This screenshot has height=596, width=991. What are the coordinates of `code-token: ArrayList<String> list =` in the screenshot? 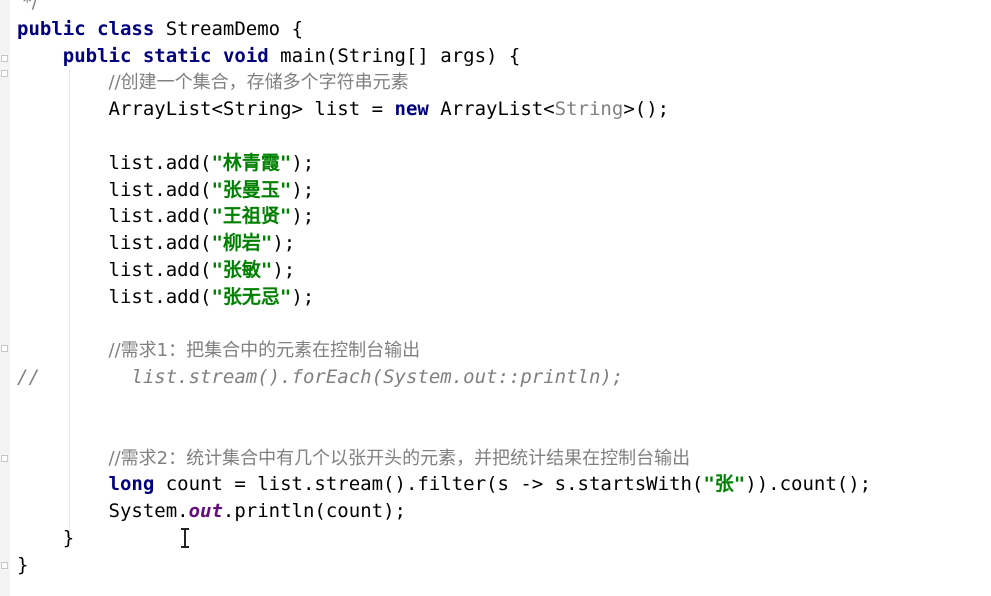 It's located at (206, 109).